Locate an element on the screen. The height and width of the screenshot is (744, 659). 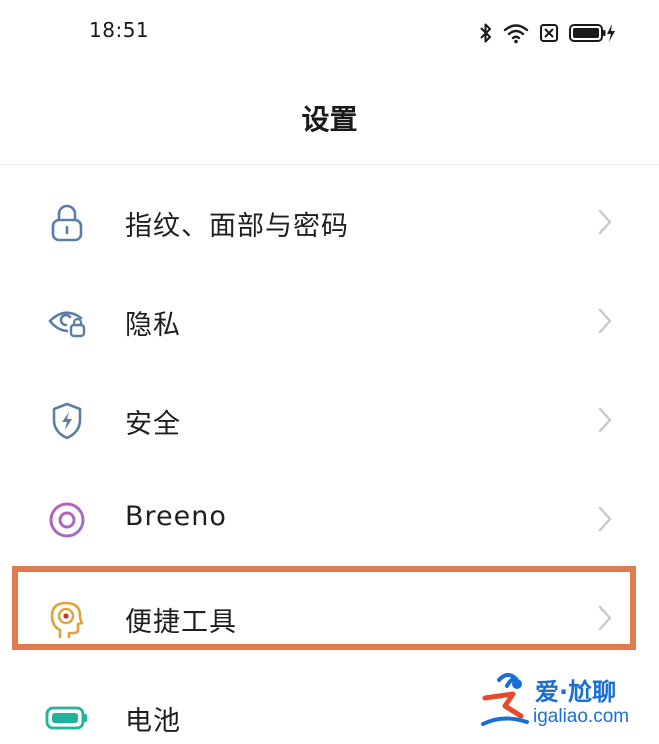
settings-item-label: 安全 is located at coordinates (153, 424).